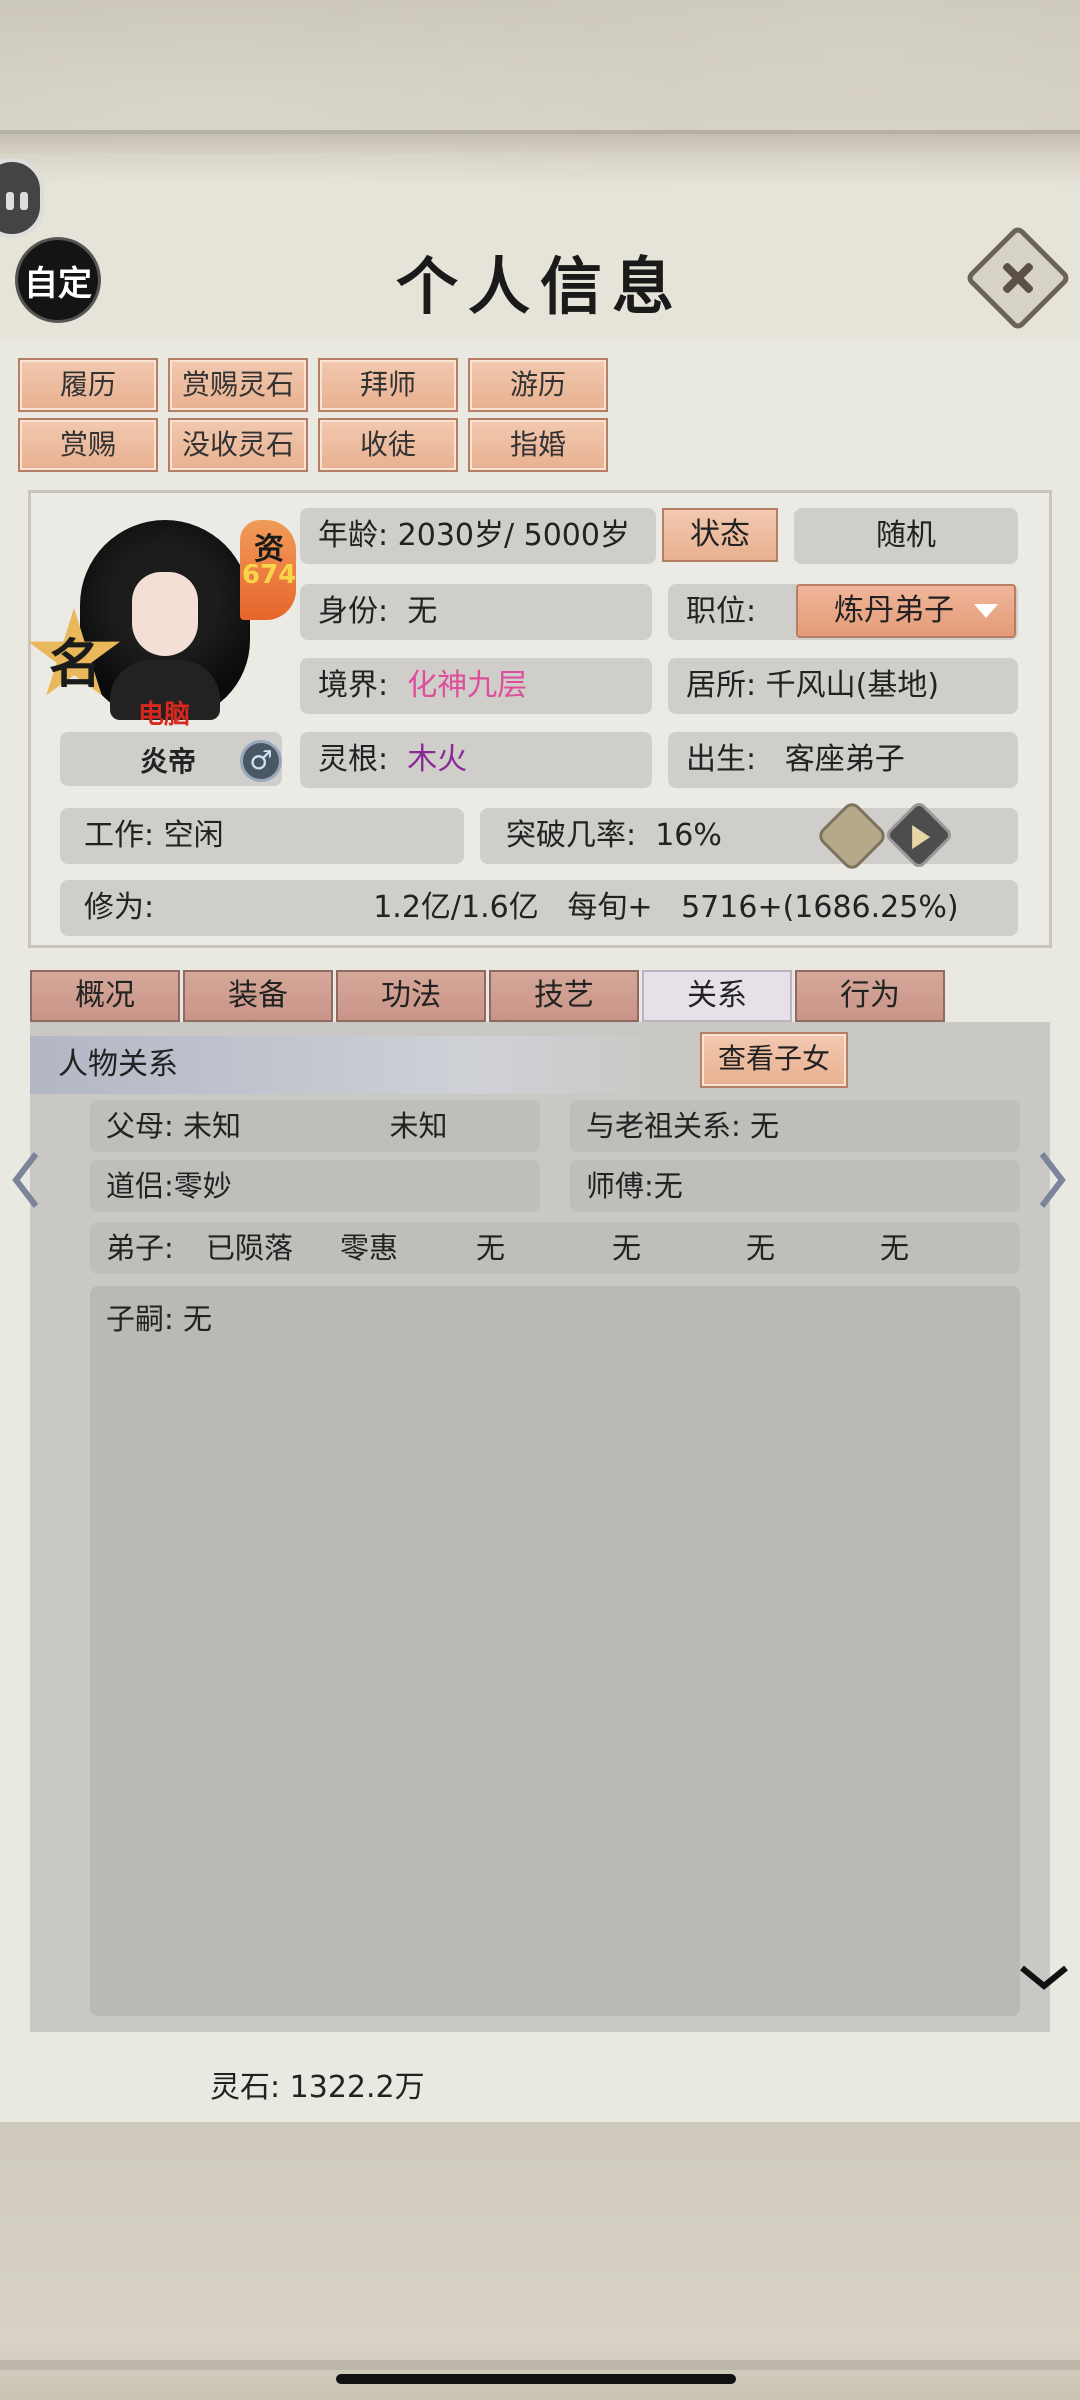 This screenshot has height=2400, width=1080. I want to click on parents-field: 父母: 未知 未知, so click(315, 1126).